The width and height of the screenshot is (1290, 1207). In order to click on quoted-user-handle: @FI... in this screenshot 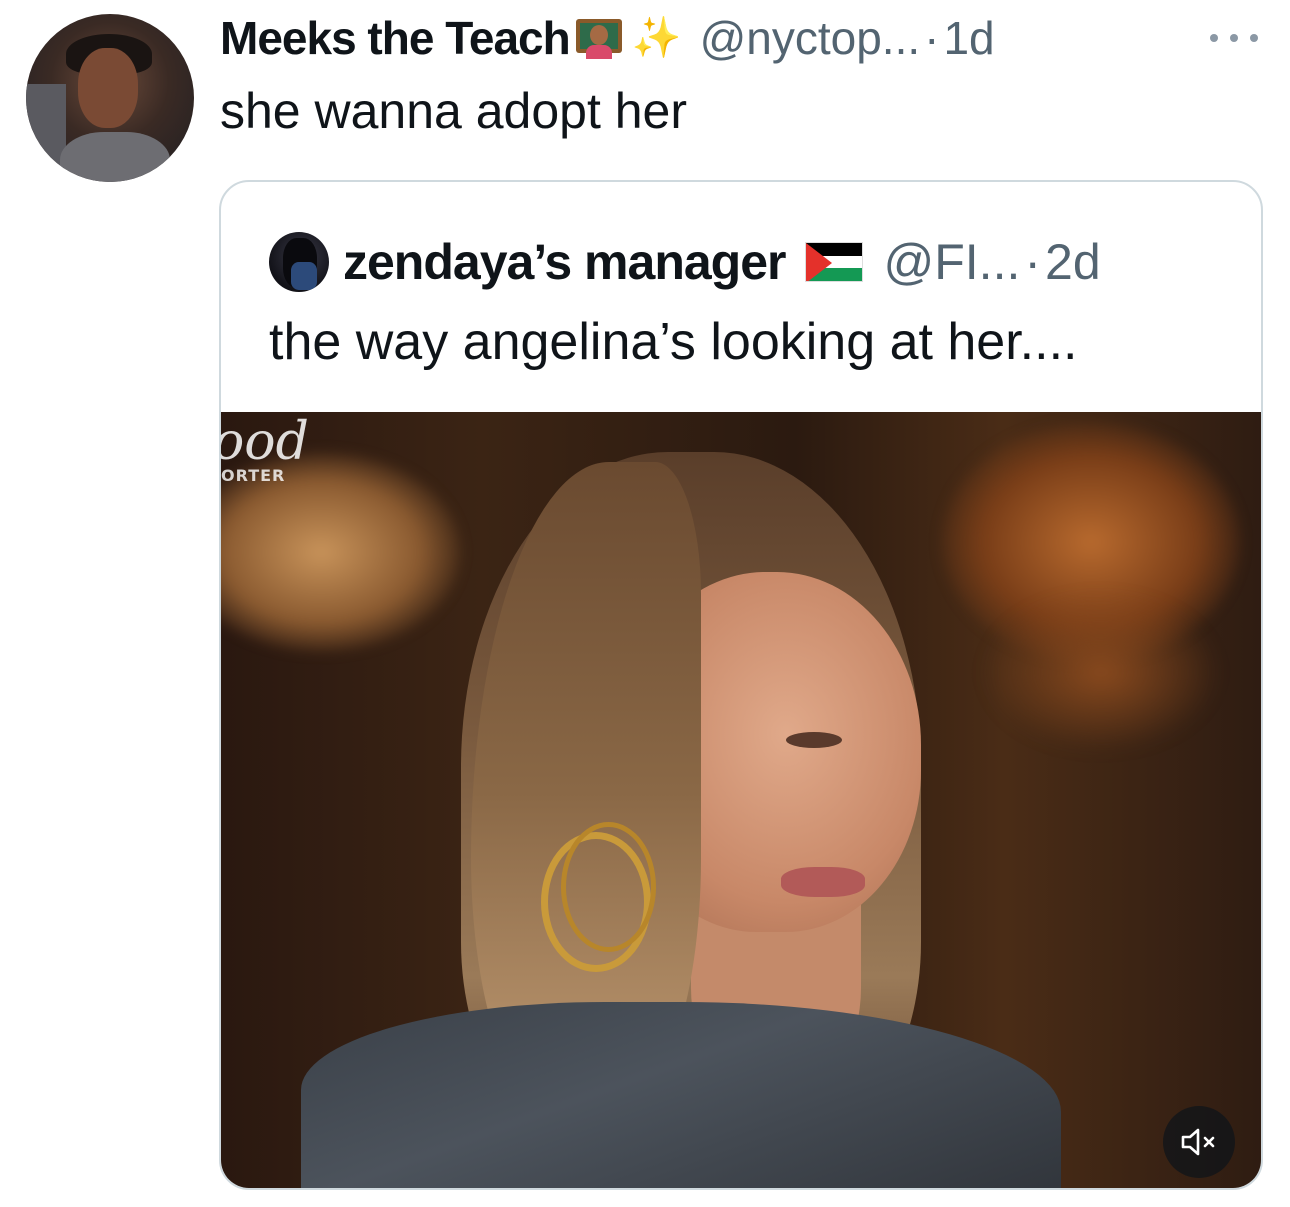, I will do `click(952, 262)`.